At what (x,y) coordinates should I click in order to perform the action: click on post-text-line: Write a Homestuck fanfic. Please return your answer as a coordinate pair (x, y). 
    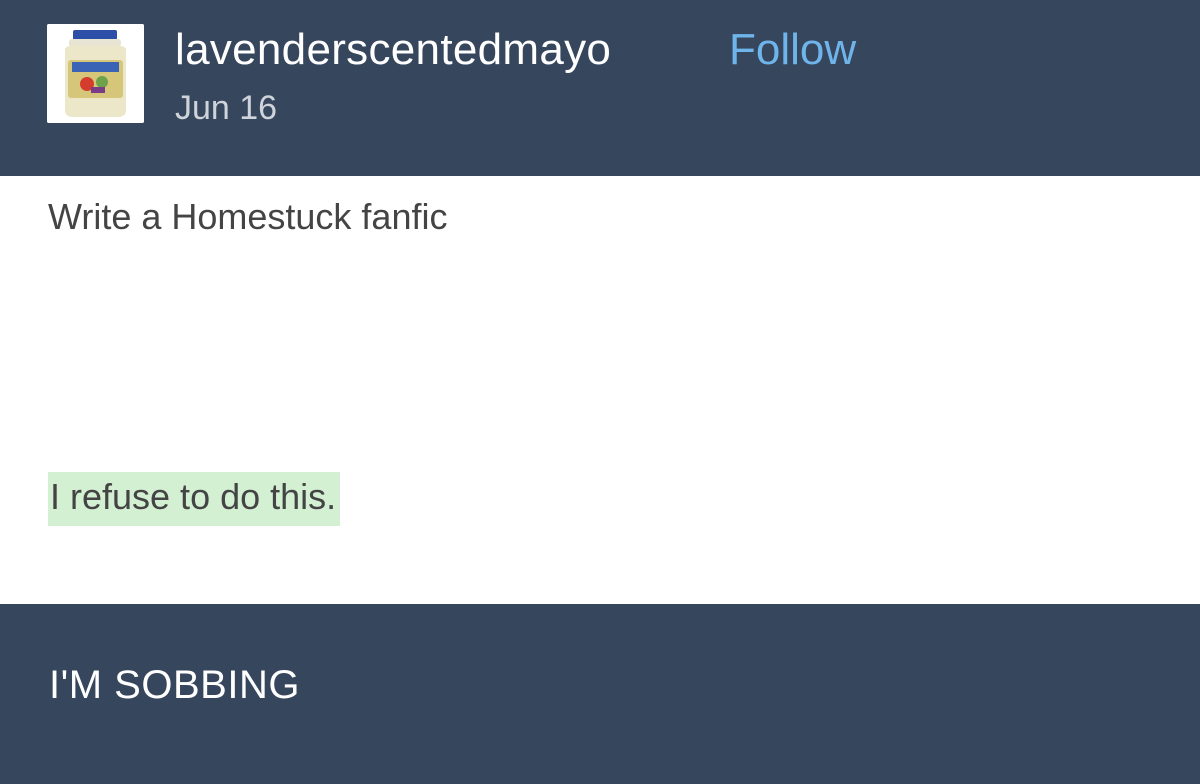
    Looking at the image, I should click on (248, 216).